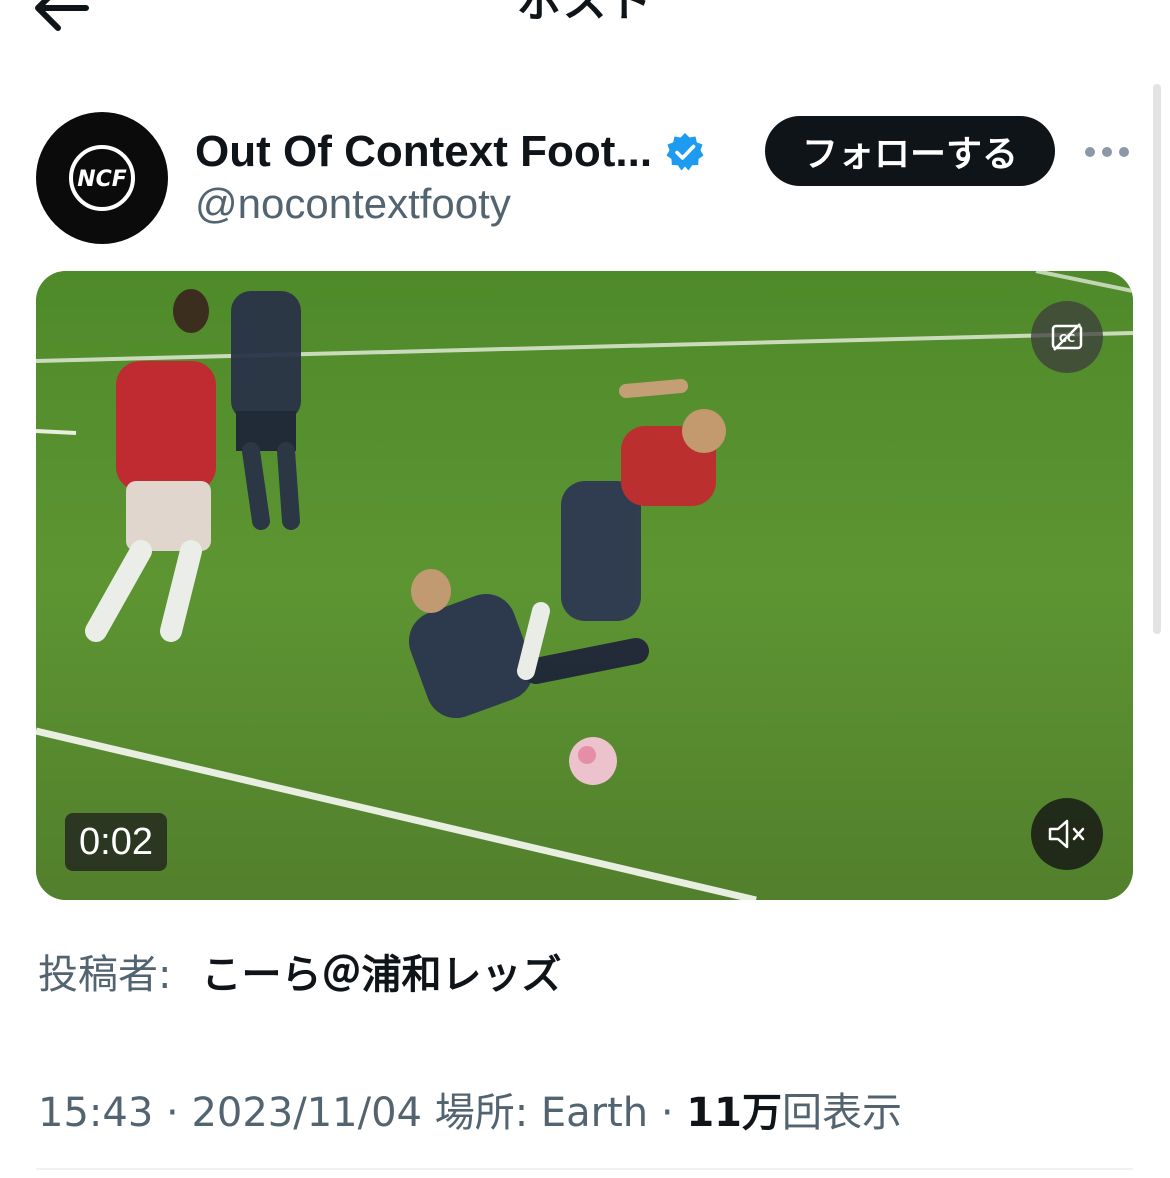 The image size is (1170, 1178). What do you see at coordinates (306, 1113) in the screenshot?
I see `post-date: 2023/11/04` at bounding box center [306, 1113].